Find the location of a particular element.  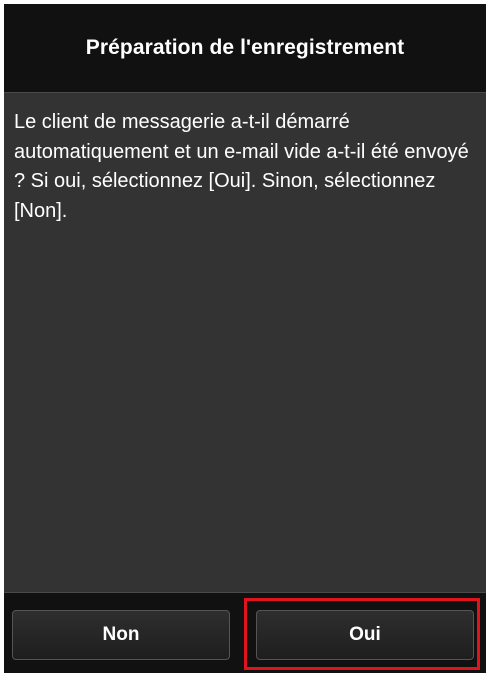

dialog-header: Préparation de l'enregistrement is located at coordinates (245, 48).